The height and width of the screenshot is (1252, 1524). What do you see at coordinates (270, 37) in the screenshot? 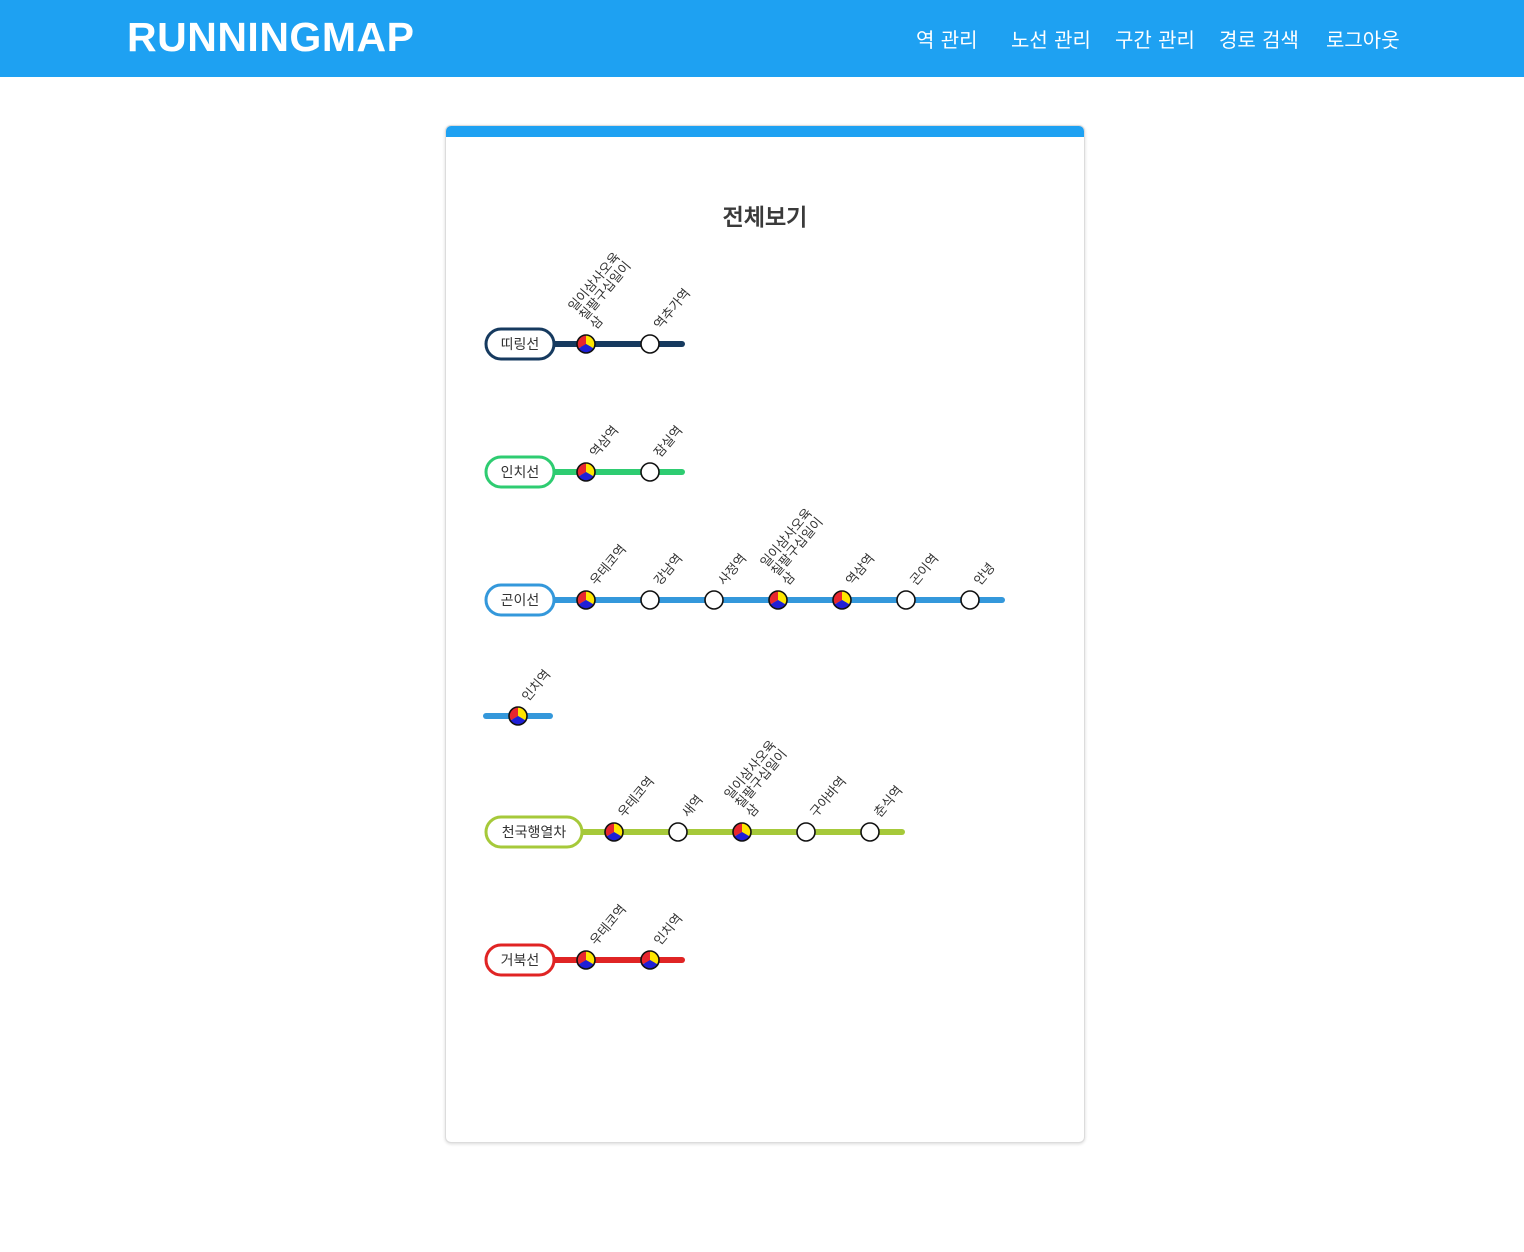
I see `brand-logo: RUNNINGMAP` at bounding box center [270, 37].